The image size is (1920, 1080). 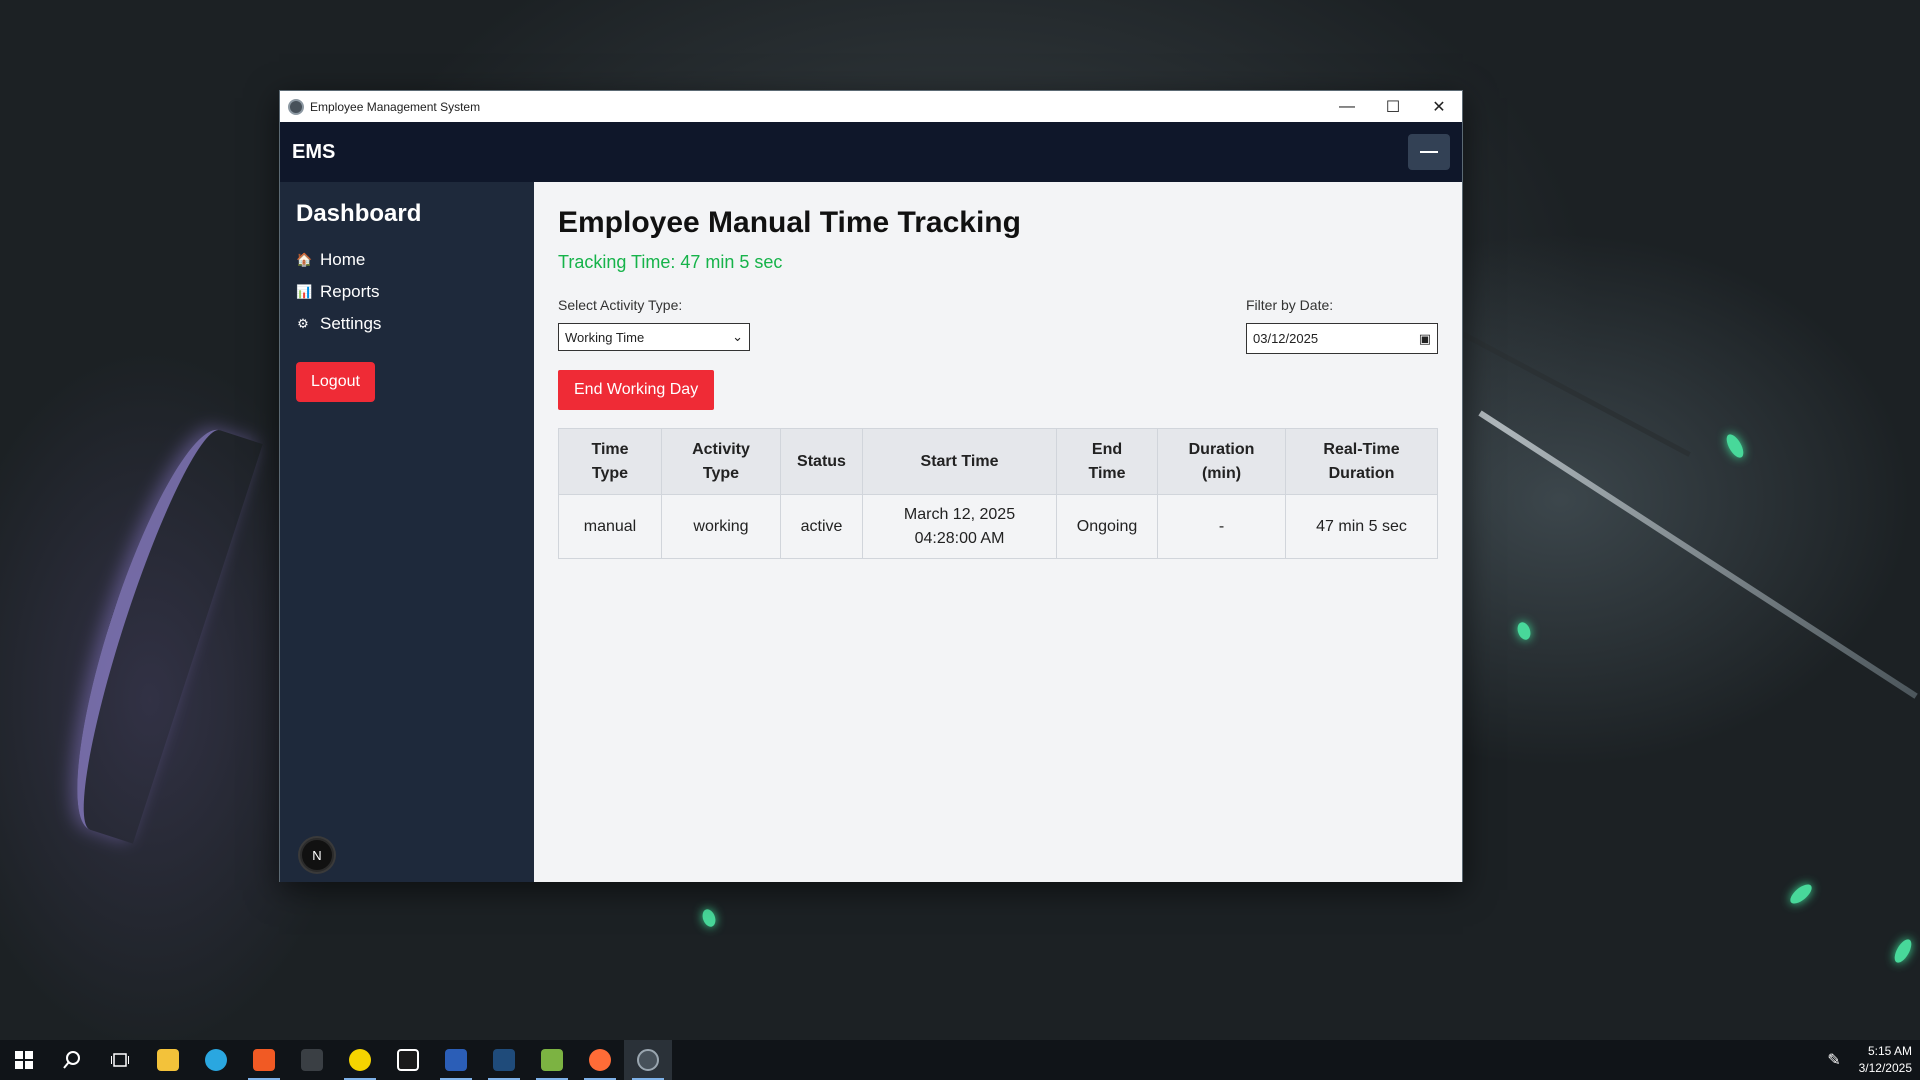 I want to click on terminal-icon, so click(x=312, y=1060).